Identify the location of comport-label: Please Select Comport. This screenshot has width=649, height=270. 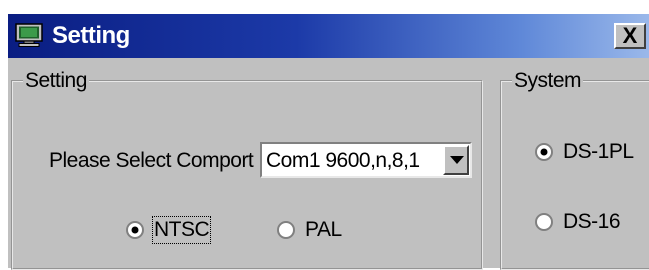
(151, 160).